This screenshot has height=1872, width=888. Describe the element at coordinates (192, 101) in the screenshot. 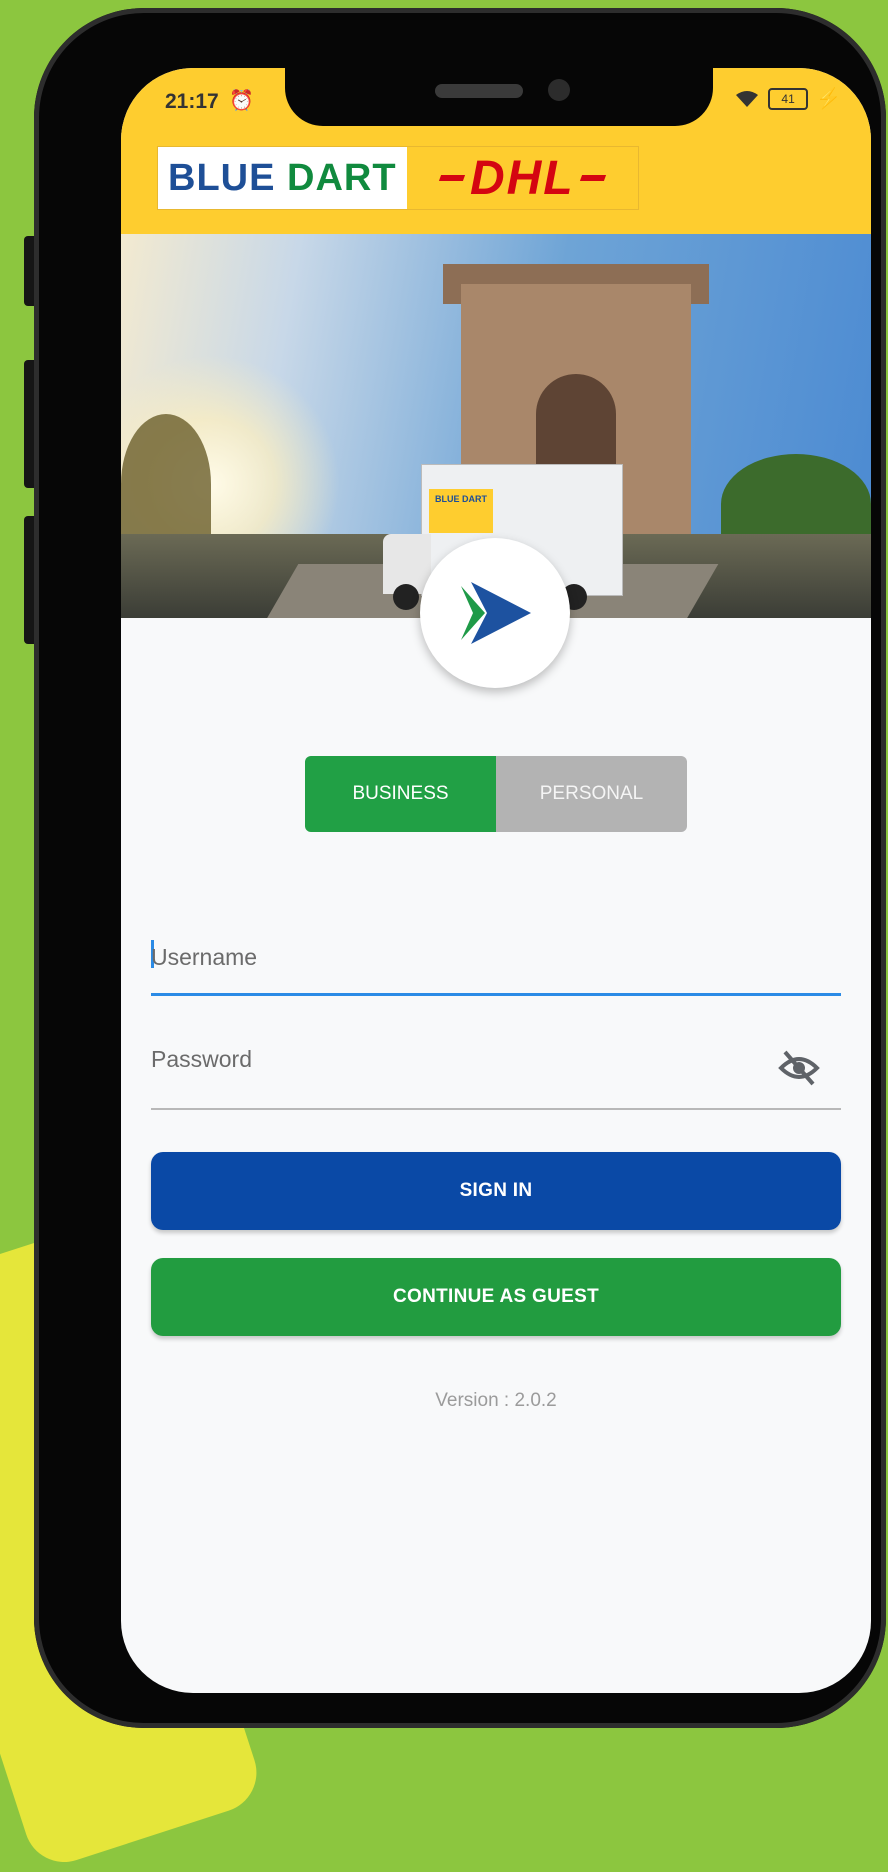

I see `status-time: 21:17` at that location.